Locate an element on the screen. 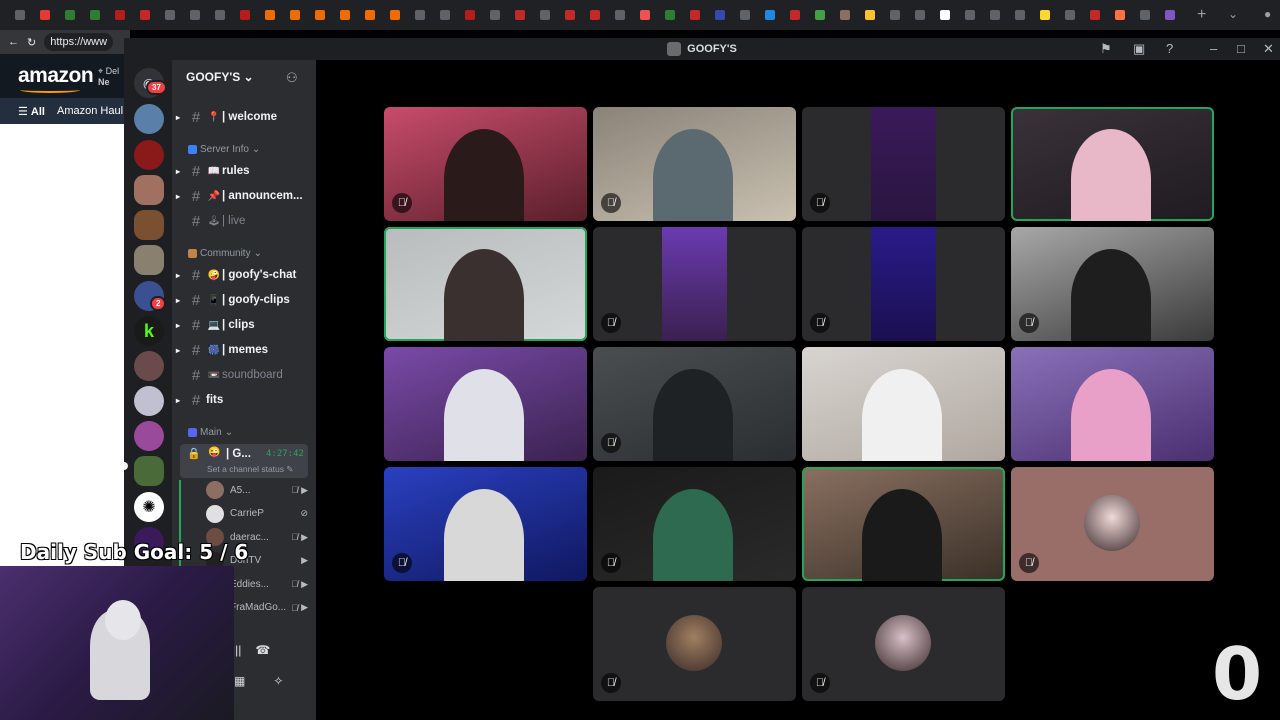 This screenshot has height=720, width=1280. disconnect-icon: ☎ is located at coordinates (262, 650).